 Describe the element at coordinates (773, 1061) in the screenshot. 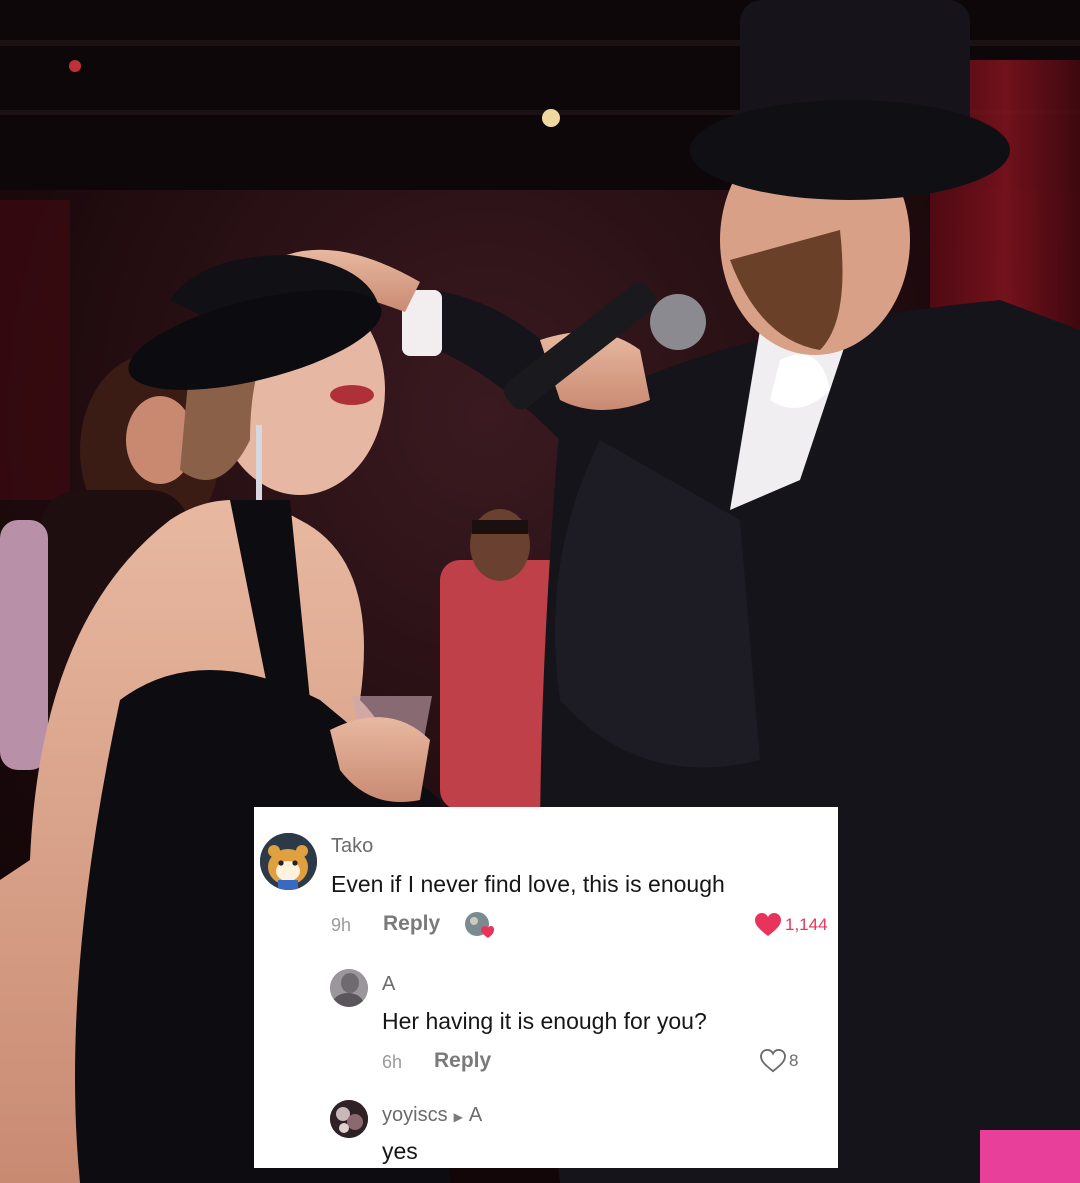

I see `heart-outline-icon` at that location.